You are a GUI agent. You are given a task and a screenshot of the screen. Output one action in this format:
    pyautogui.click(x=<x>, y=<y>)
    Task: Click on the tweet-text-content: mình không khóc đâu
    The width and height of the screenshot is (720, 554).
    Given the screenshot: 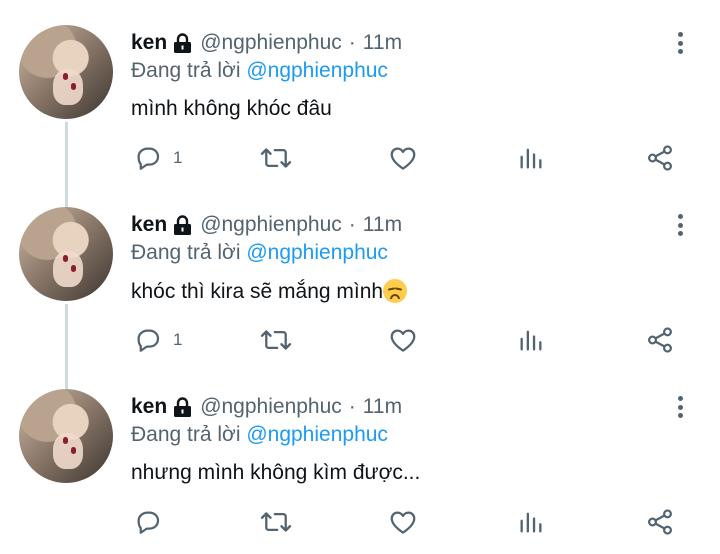 What is the action you would take?
    pyautogui.click(x=231, y=108)
    